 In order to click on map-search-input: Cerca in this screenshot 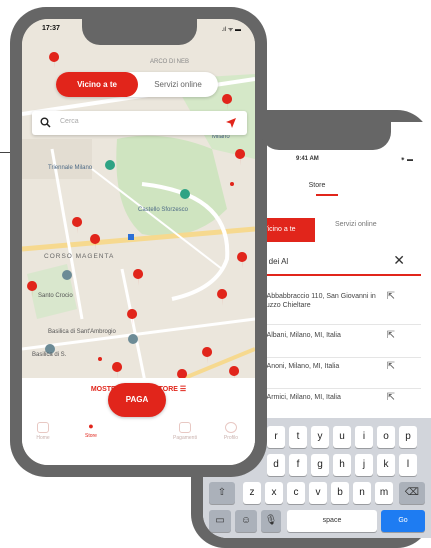, I will do `click(139, 123)`.